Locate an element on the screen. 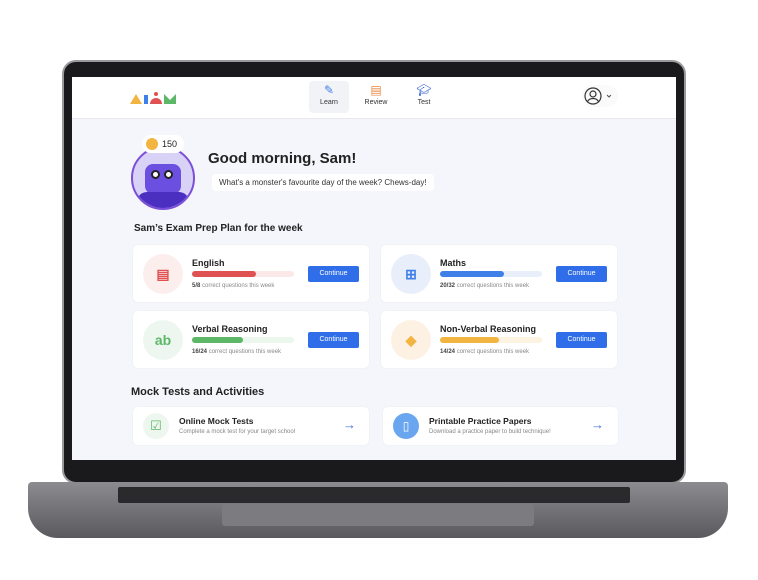 This screenshot has width=758, height=580. nav-label: Test is located at coordinates (424, 102).